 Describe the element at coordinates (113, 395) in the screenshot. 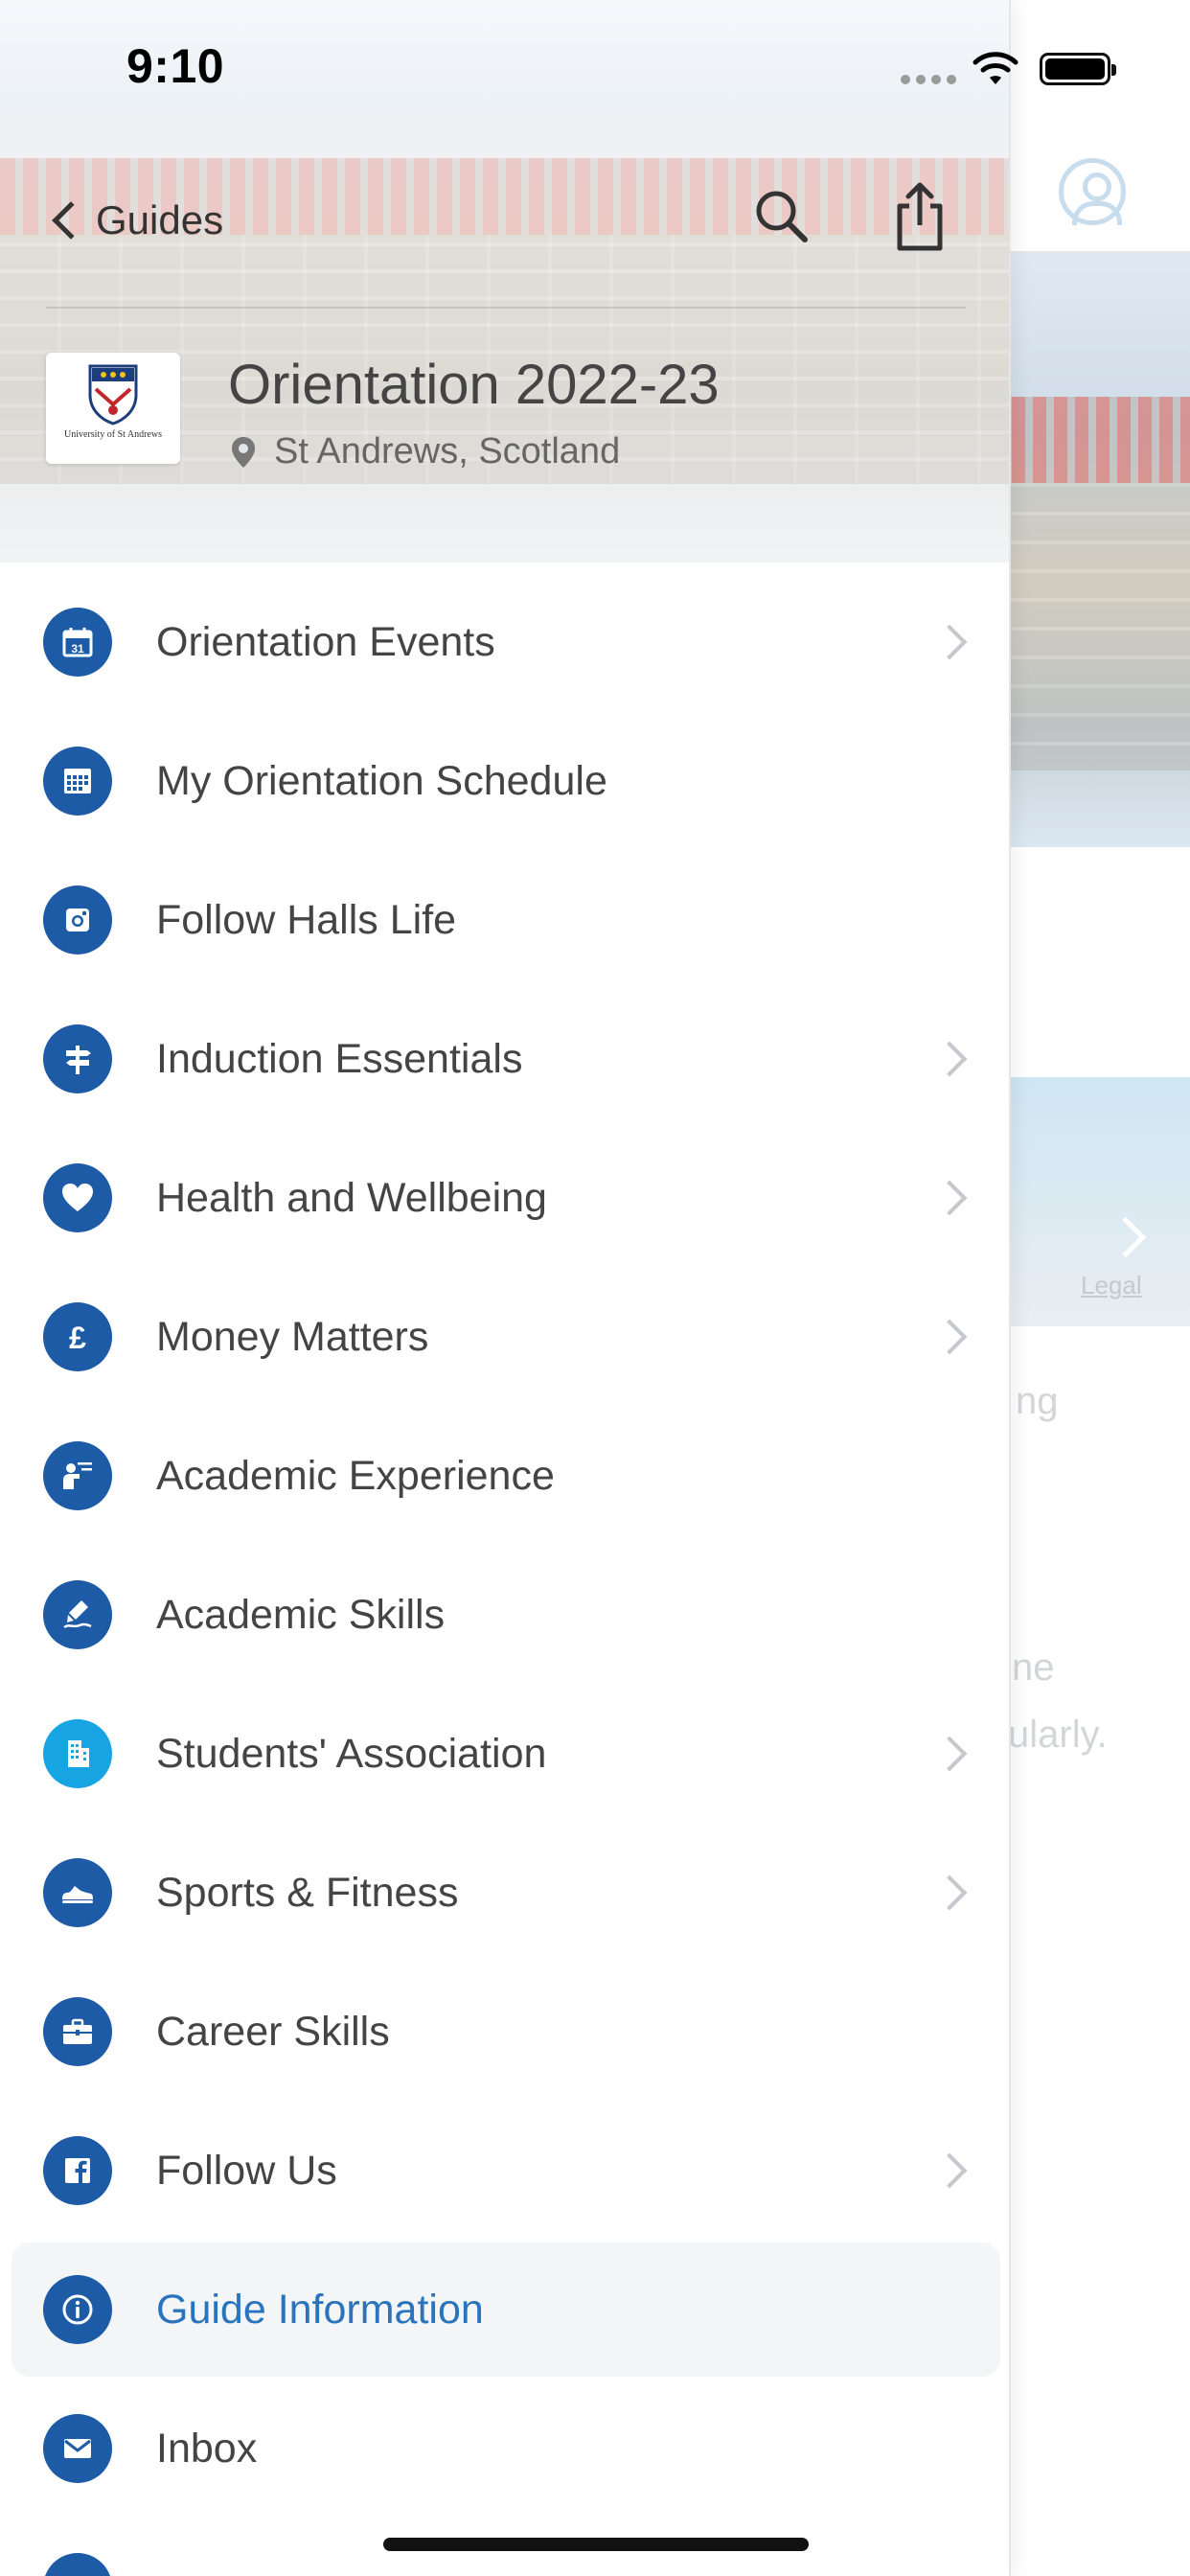

I see `university-crest-icon` at that location.